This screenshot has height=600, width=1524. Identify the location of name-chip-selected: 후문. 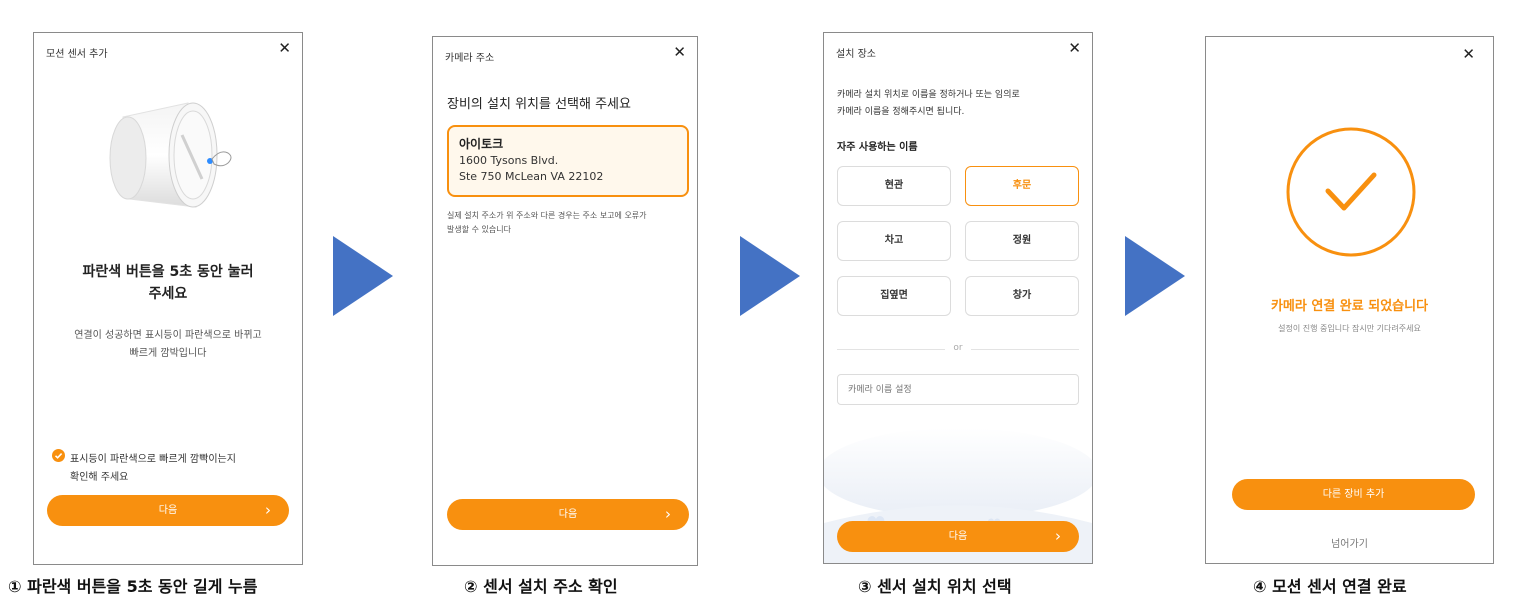
(1022, 186).